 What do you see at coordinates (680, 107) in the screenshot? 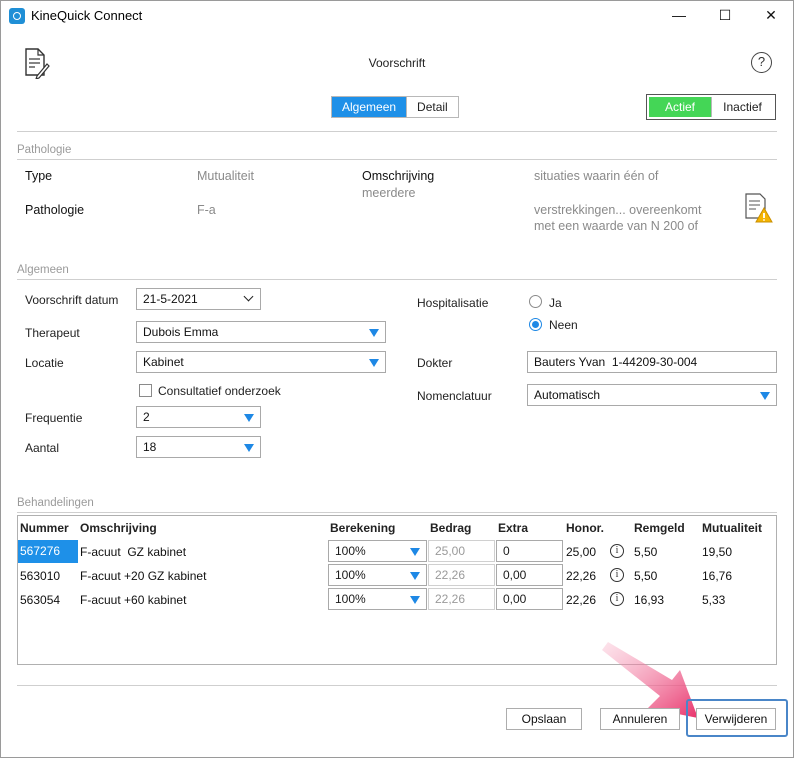
I see `status-actief-button: Actief` at bounding box center [680, 107].